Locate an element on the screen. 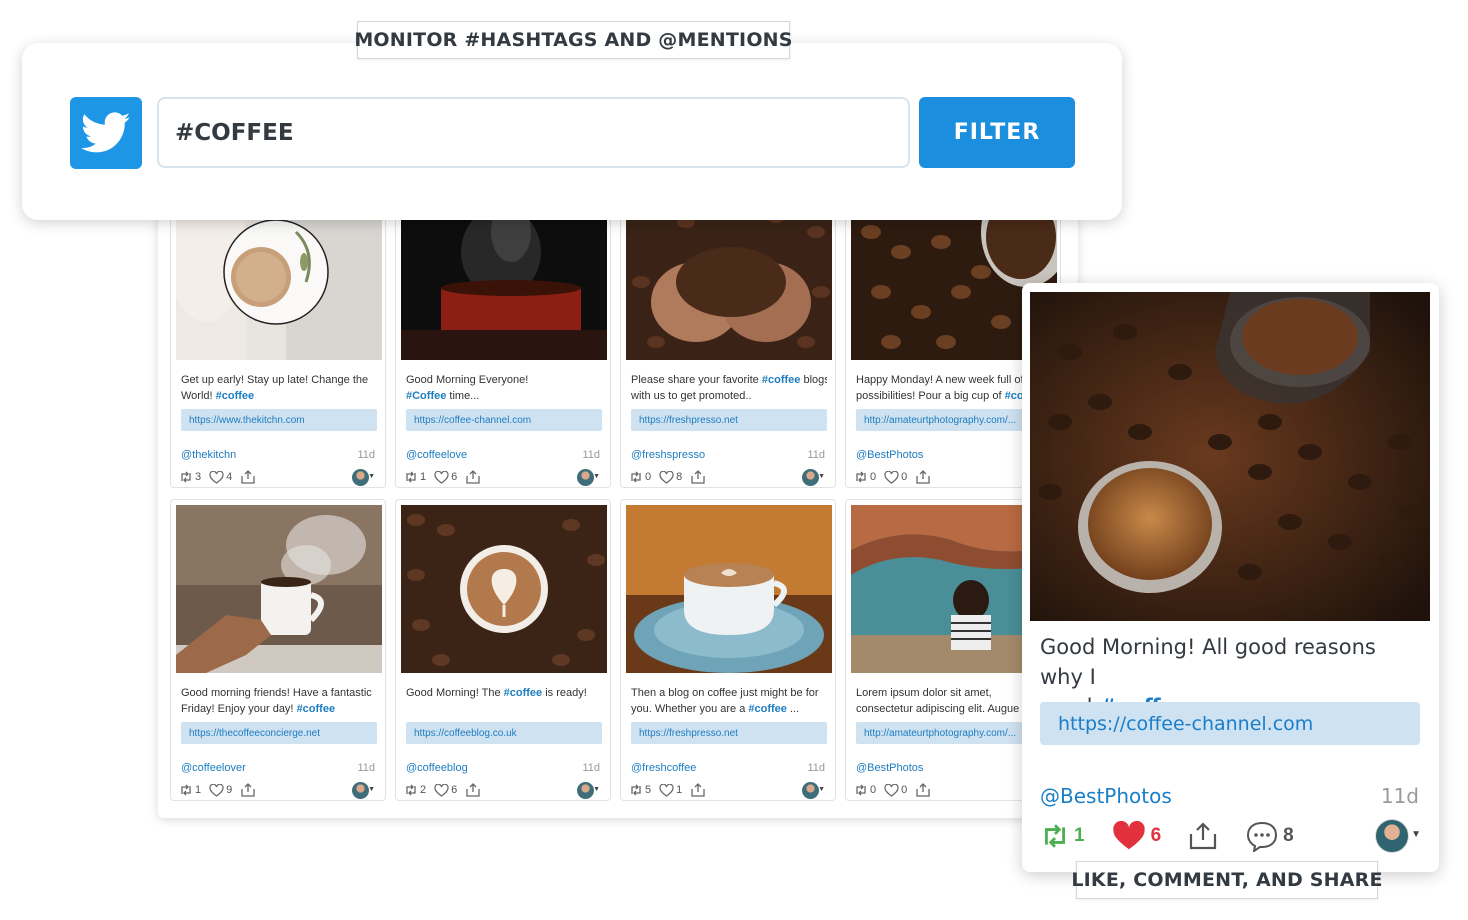  like-button: 8 is located at coordinates (671, 477).